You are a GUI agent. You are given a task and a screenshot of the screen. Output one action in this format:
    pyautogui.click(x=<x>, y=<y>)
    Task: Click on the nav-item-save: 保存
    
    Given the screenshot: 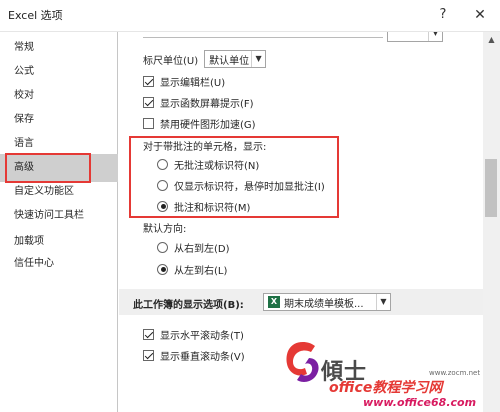 What is the action you would take?
    pyautogui.click(x=59, y=120)
    